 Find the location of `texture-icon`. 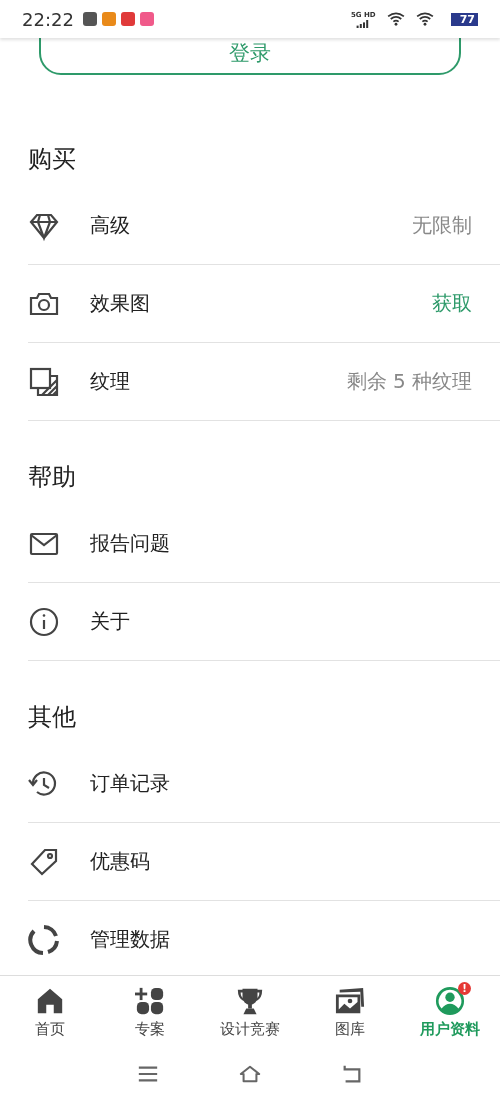

texture-icon is located at coordinates (44, 381).